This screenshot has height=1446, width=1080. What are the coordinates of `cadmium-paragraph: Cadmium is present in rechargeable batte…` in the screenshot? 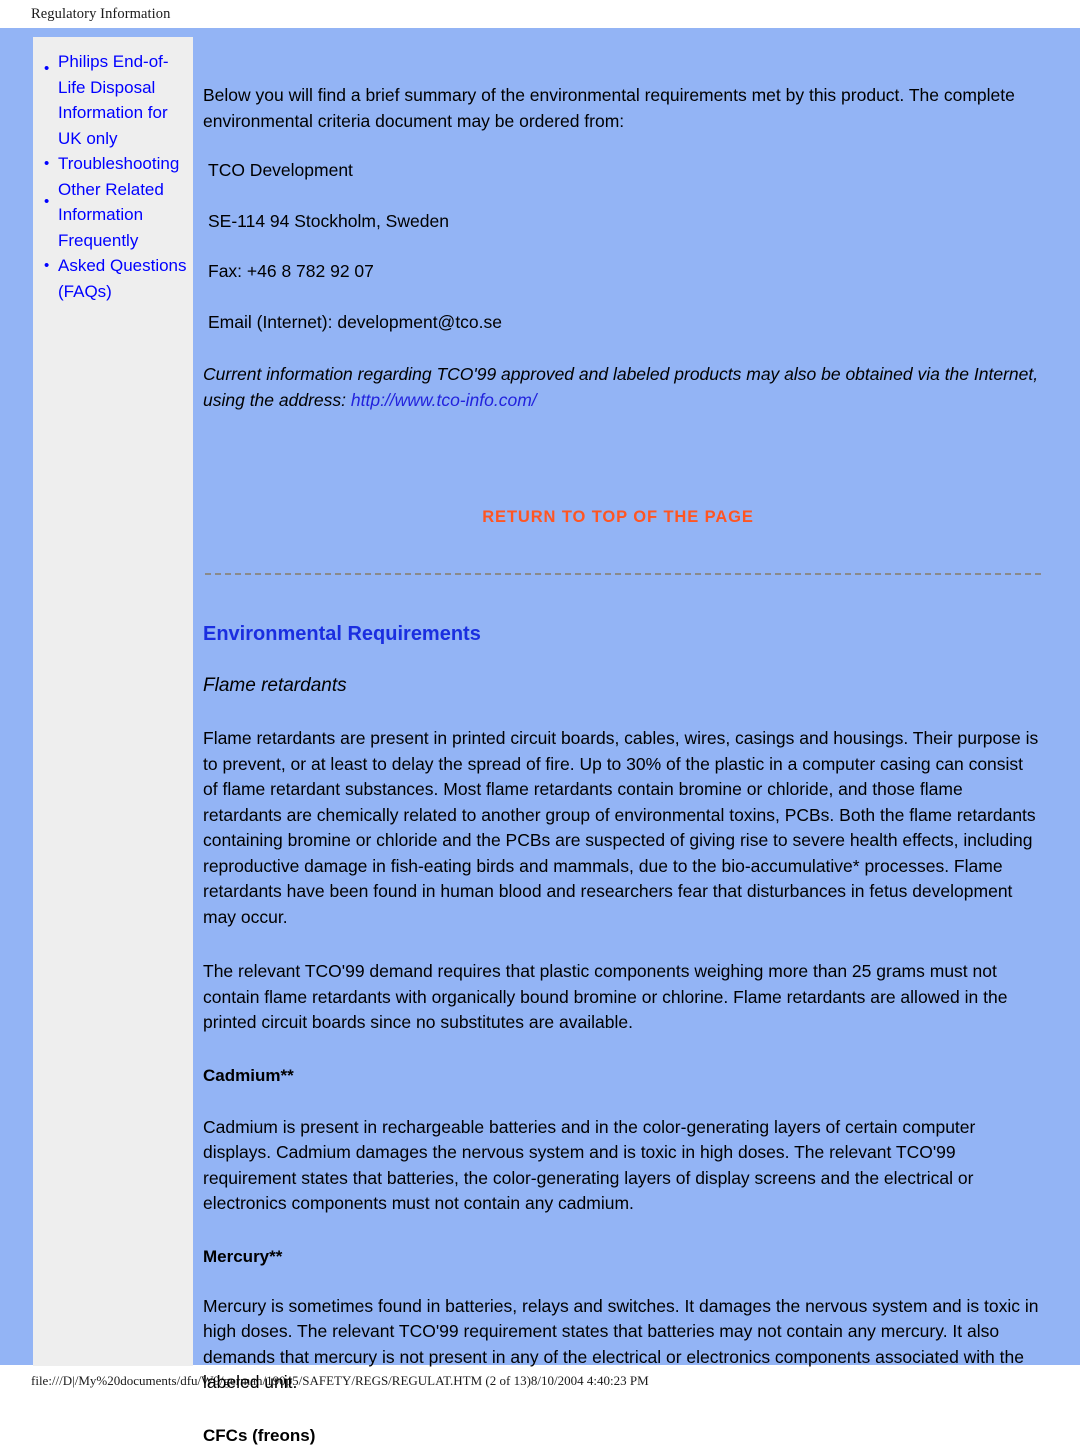 It's located at (589, 1165).